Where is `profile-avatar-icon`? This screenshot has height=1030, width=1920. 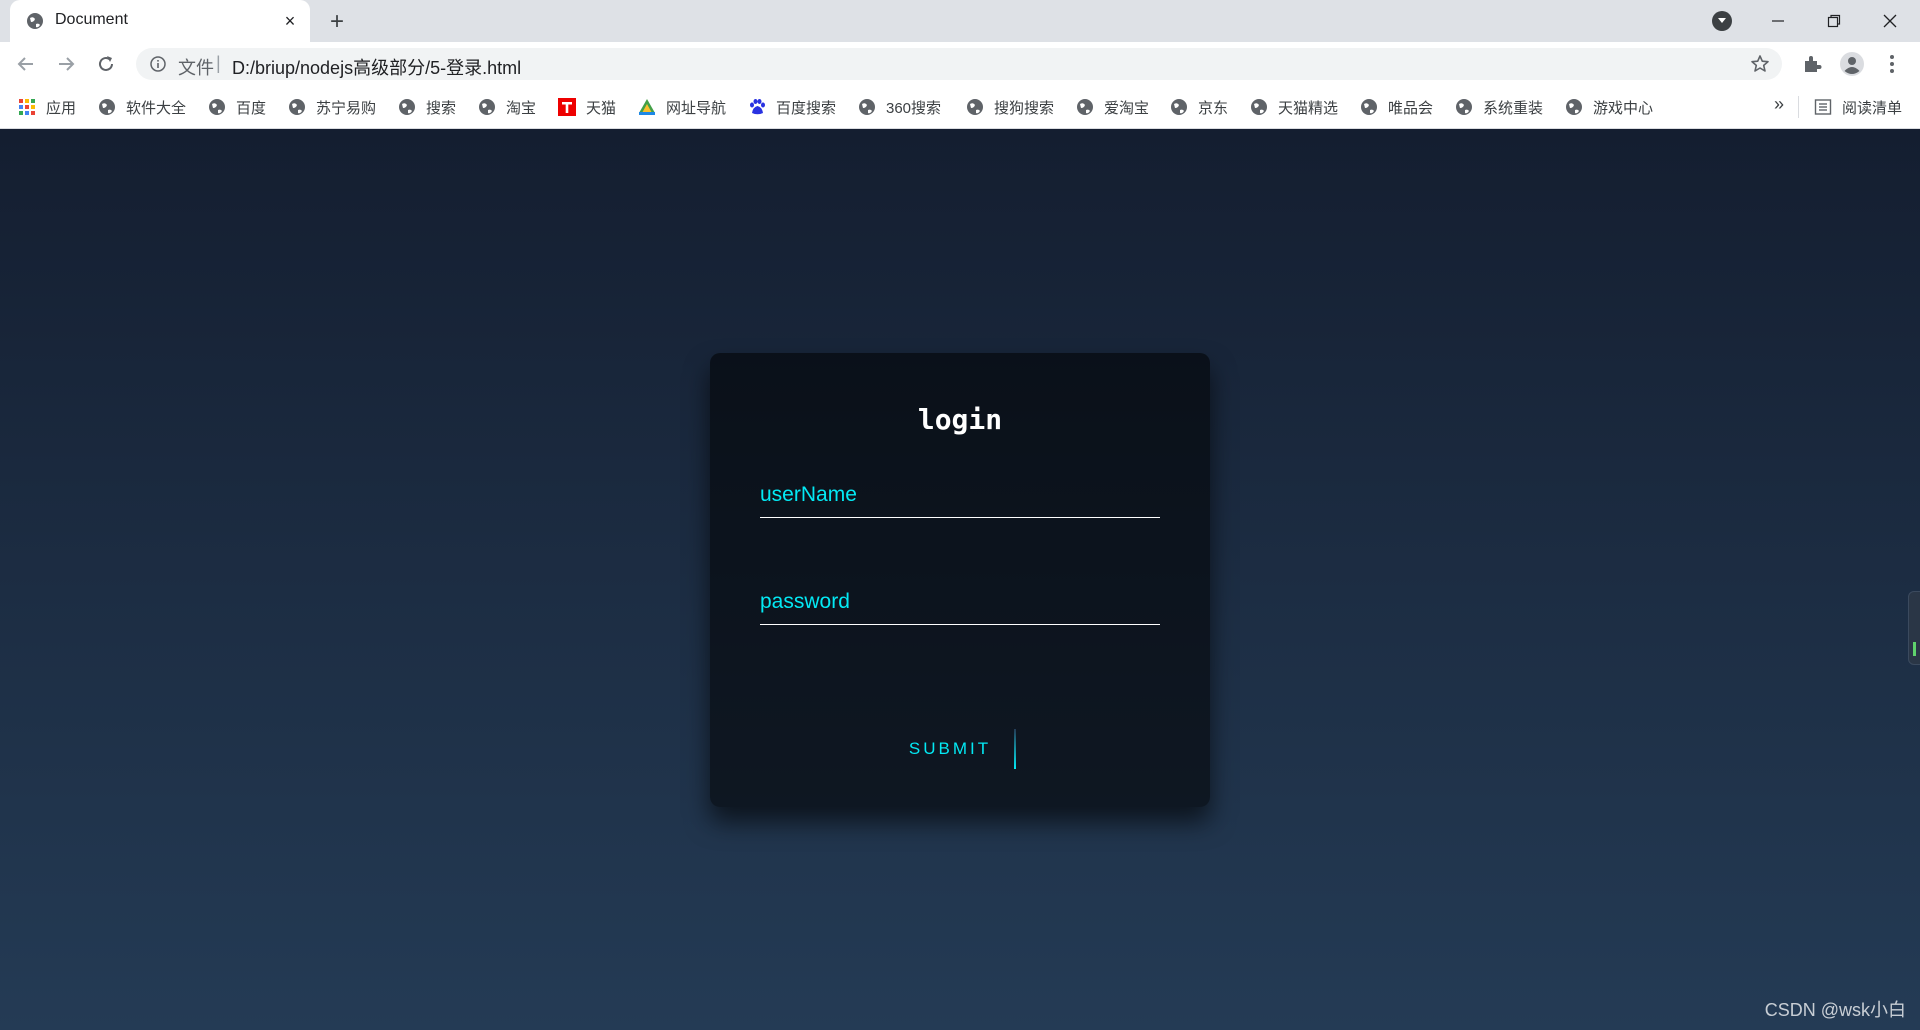
profile-avatar-icon is located at coordinates (1852, 64).